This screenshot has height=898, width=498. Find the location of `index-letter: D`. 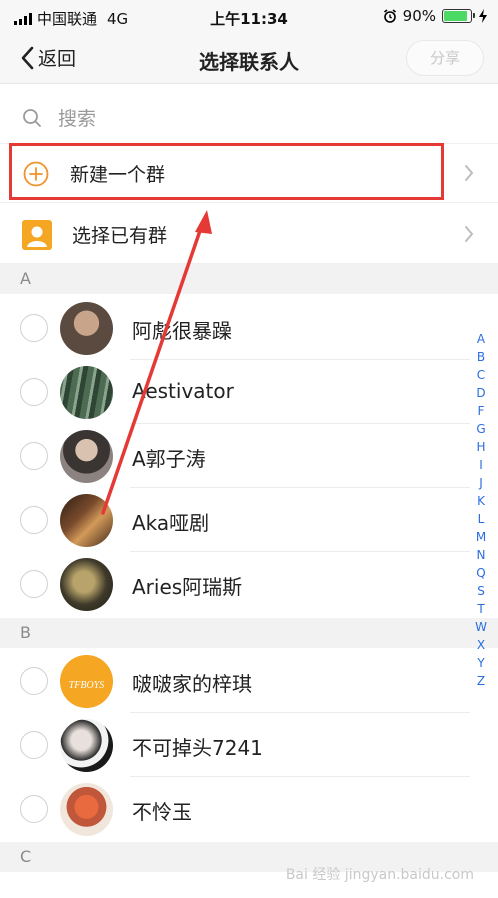

index-letter: D is located at coordinates (480, 393).